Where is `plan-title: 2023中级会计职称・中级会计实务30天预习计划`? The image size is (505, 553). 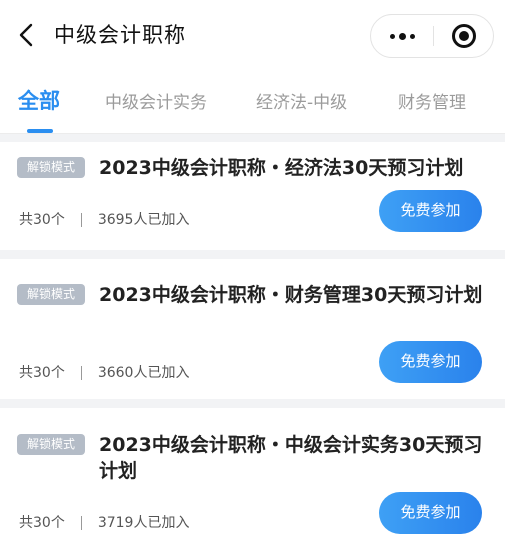 plan-title: 2023中级会计职称・中级会计实务30天预习计划 is located at coordinates (292, 458).